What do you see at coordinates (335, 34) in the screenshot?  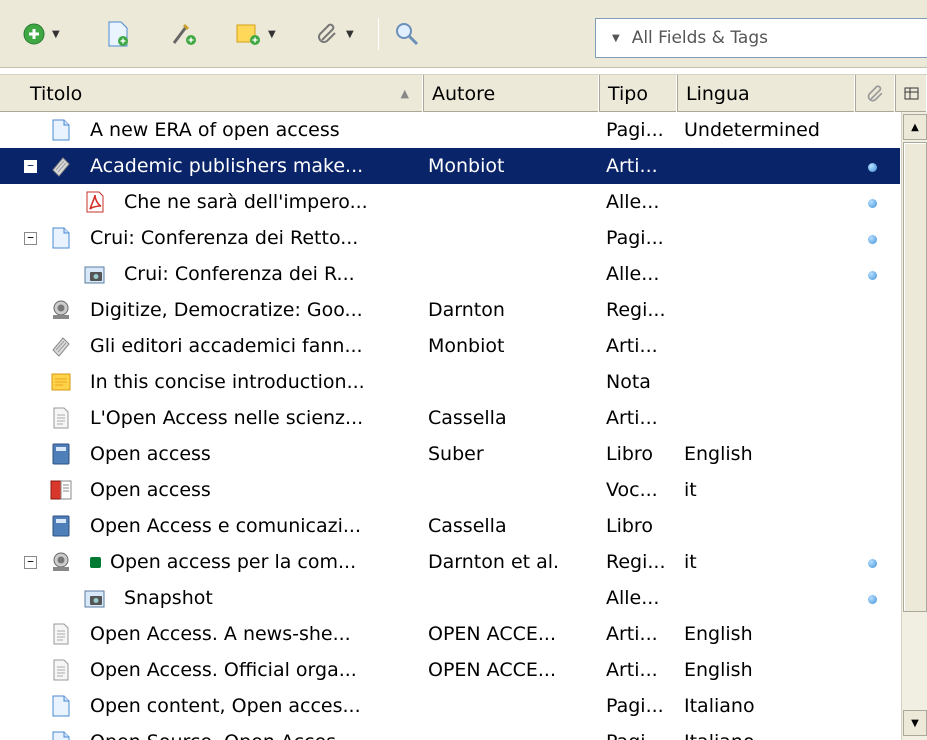 I see `add-attachment-button: ▼` at bounding box center [335, 34].